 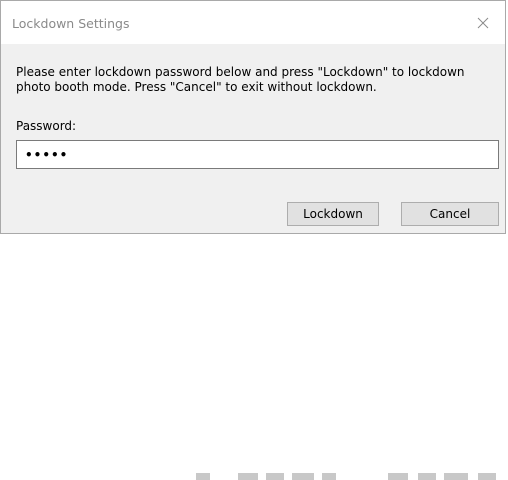 I want to click on close-icon, so click(x=483, y=22).